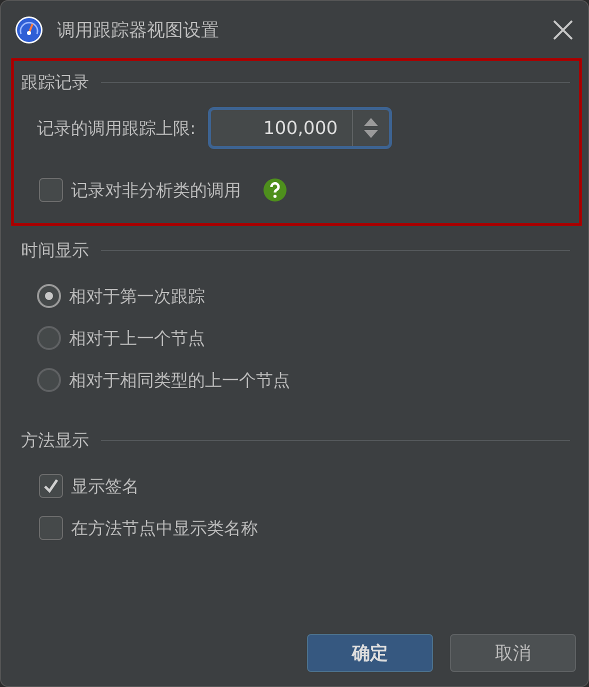 This screenshot has height=687, width=589. I want to click on gauge-icon, so click(29, 30).